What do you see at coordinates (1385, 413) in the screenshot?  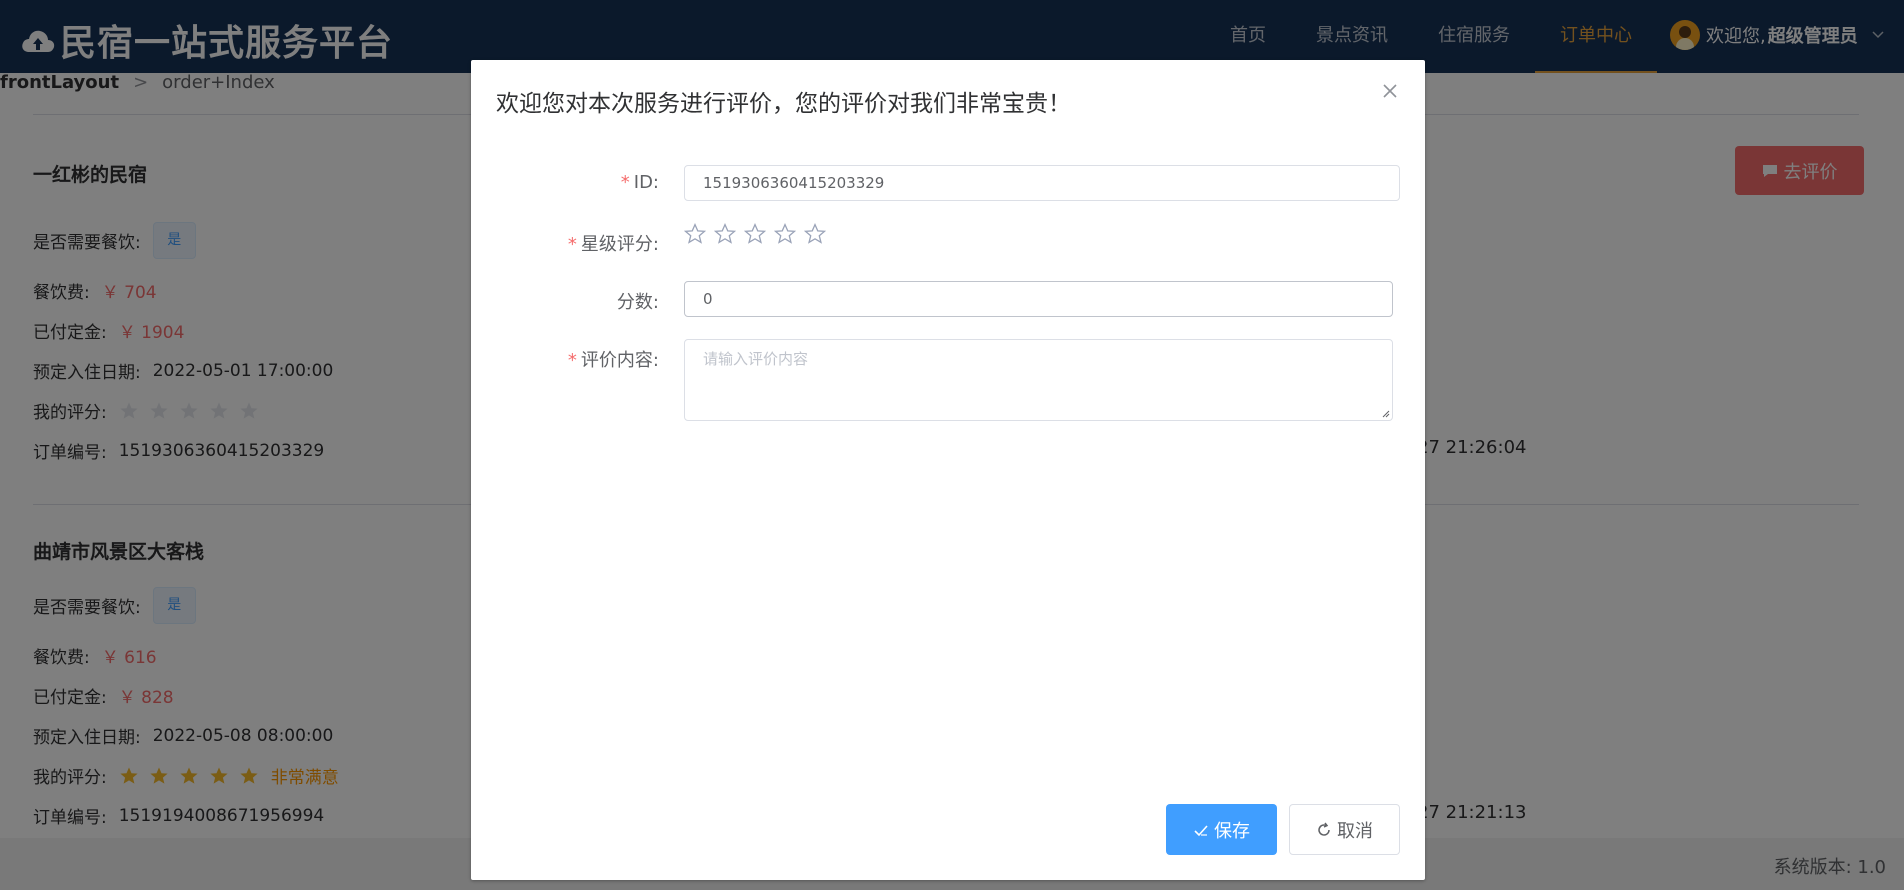 I see `resize-handle-icon` at bounding box center [1385, 413].